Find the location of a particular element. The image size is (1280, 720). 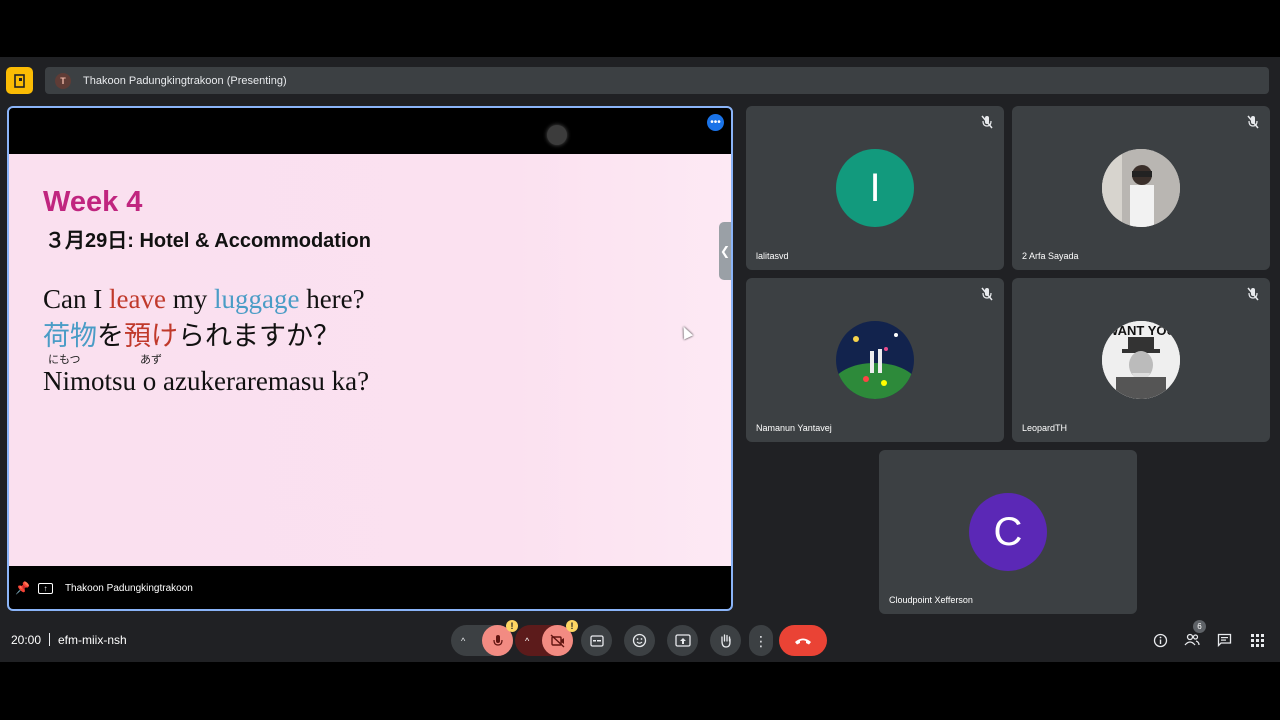

audio-controls: ^ ! is located at coordinates (484, 638).